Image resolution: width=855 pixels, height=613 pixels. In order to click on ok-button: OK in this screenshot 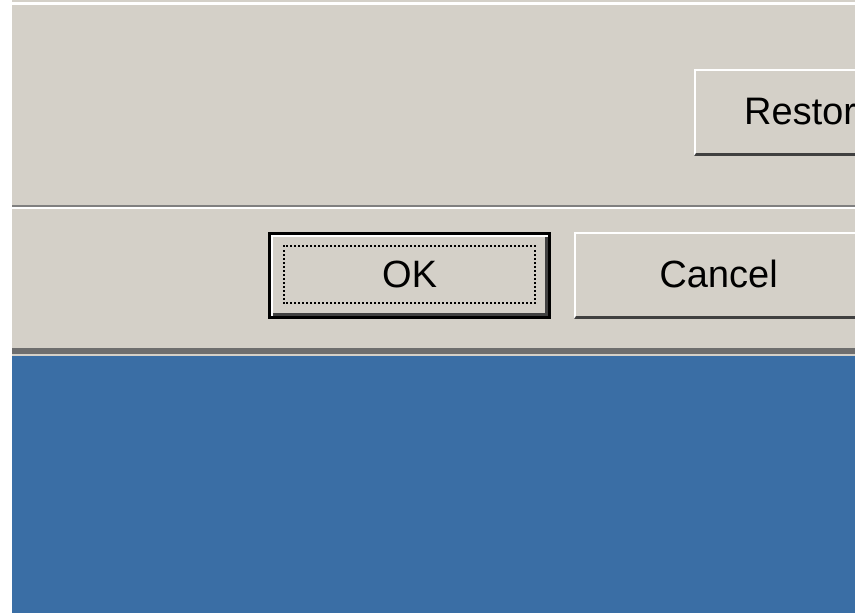, I will do `click(409, 275)`.